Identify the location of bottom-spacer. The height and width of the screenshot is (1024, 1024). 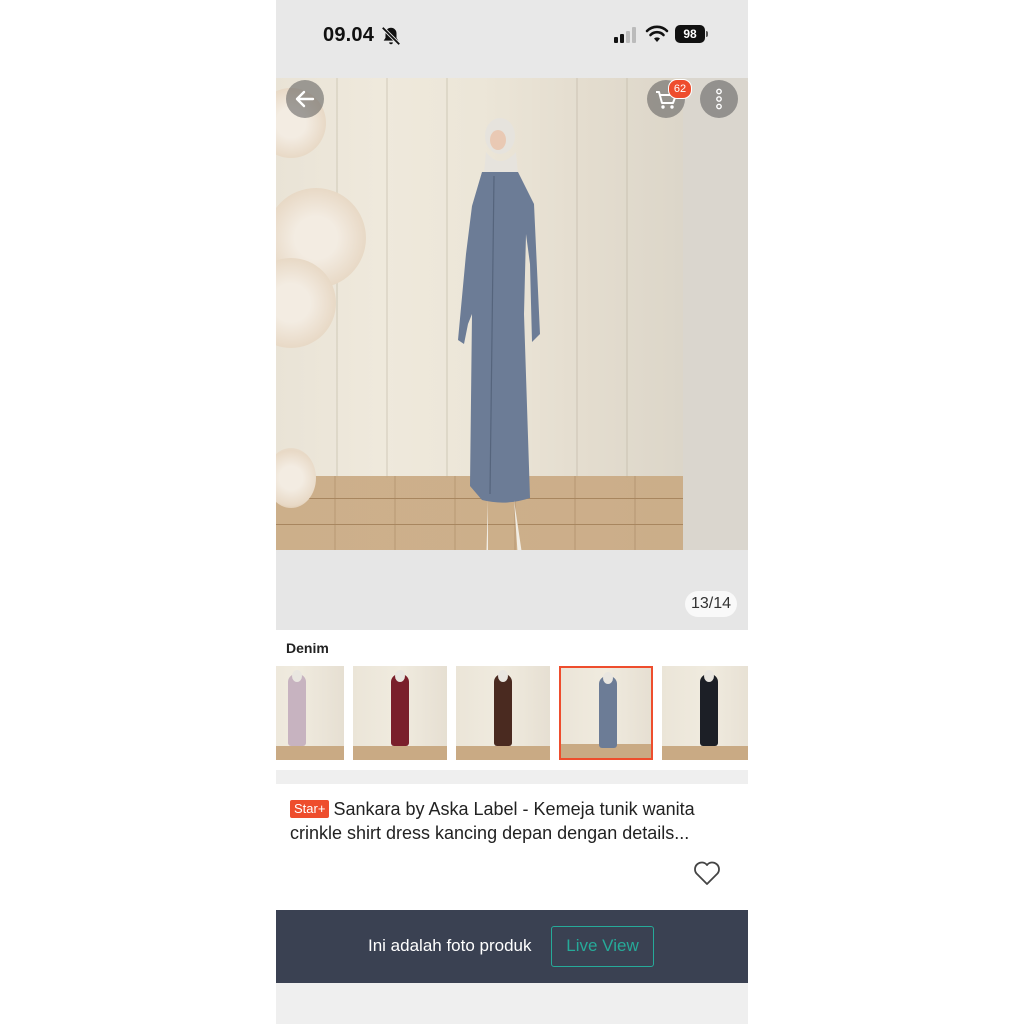
(512, 1003).